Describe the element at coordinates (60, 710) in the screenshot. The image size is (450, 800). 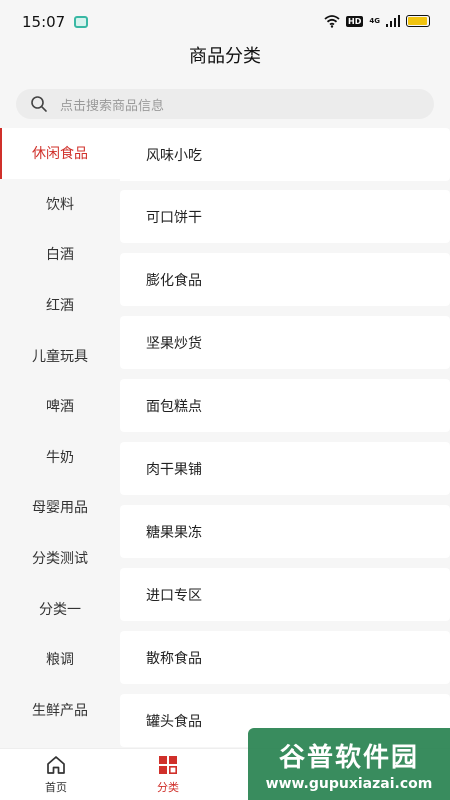
I see `sidebar-item: 生鲜产品` at that location.